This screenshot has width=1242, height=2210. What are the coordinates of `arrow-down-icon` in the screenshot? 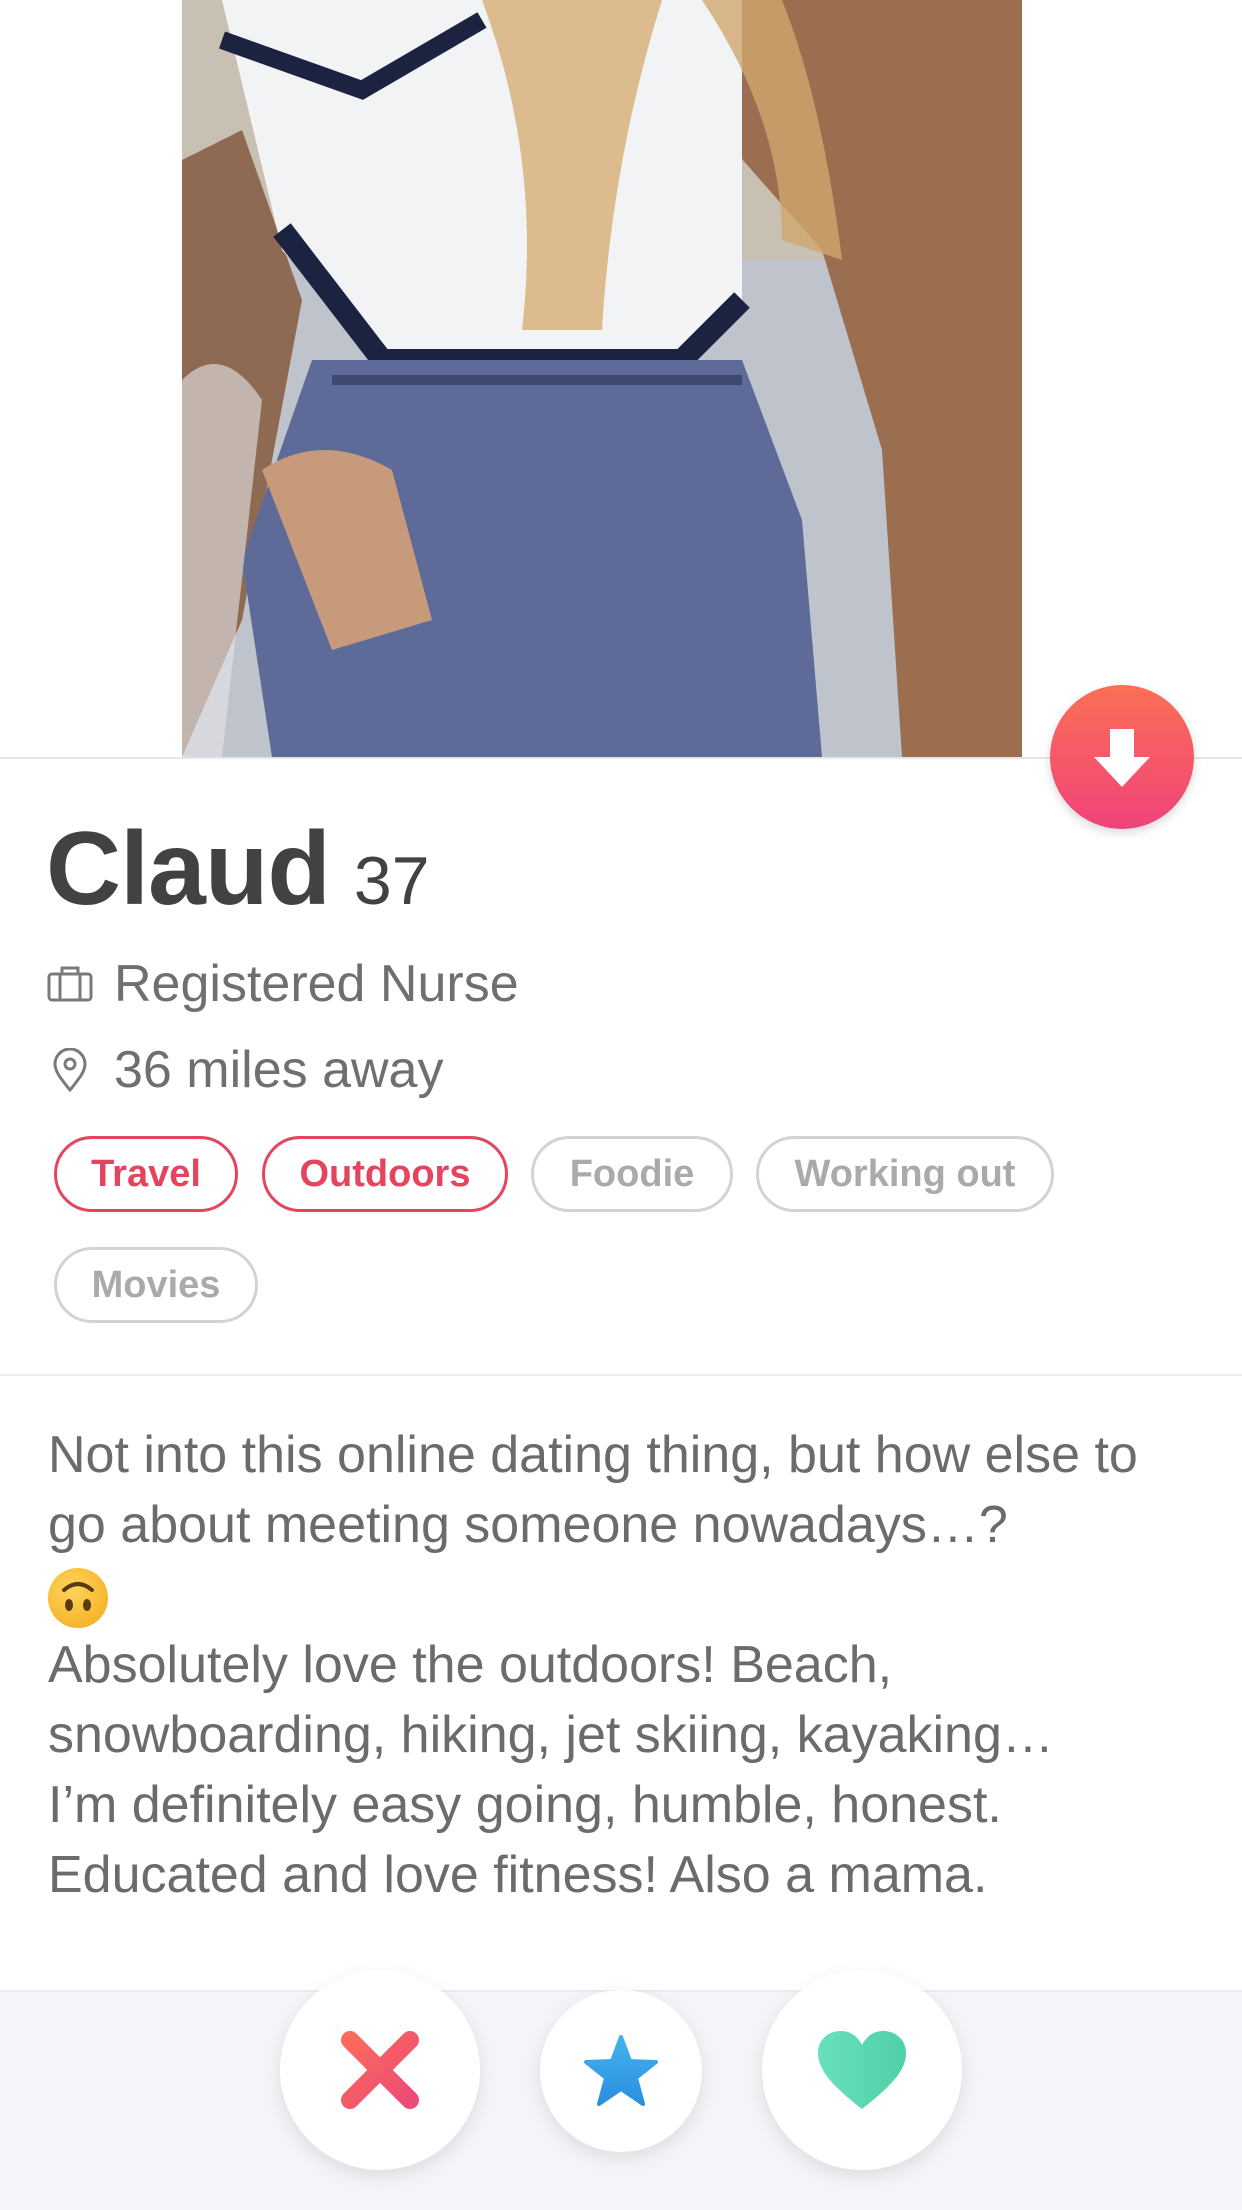 It's located at (1122, 758).